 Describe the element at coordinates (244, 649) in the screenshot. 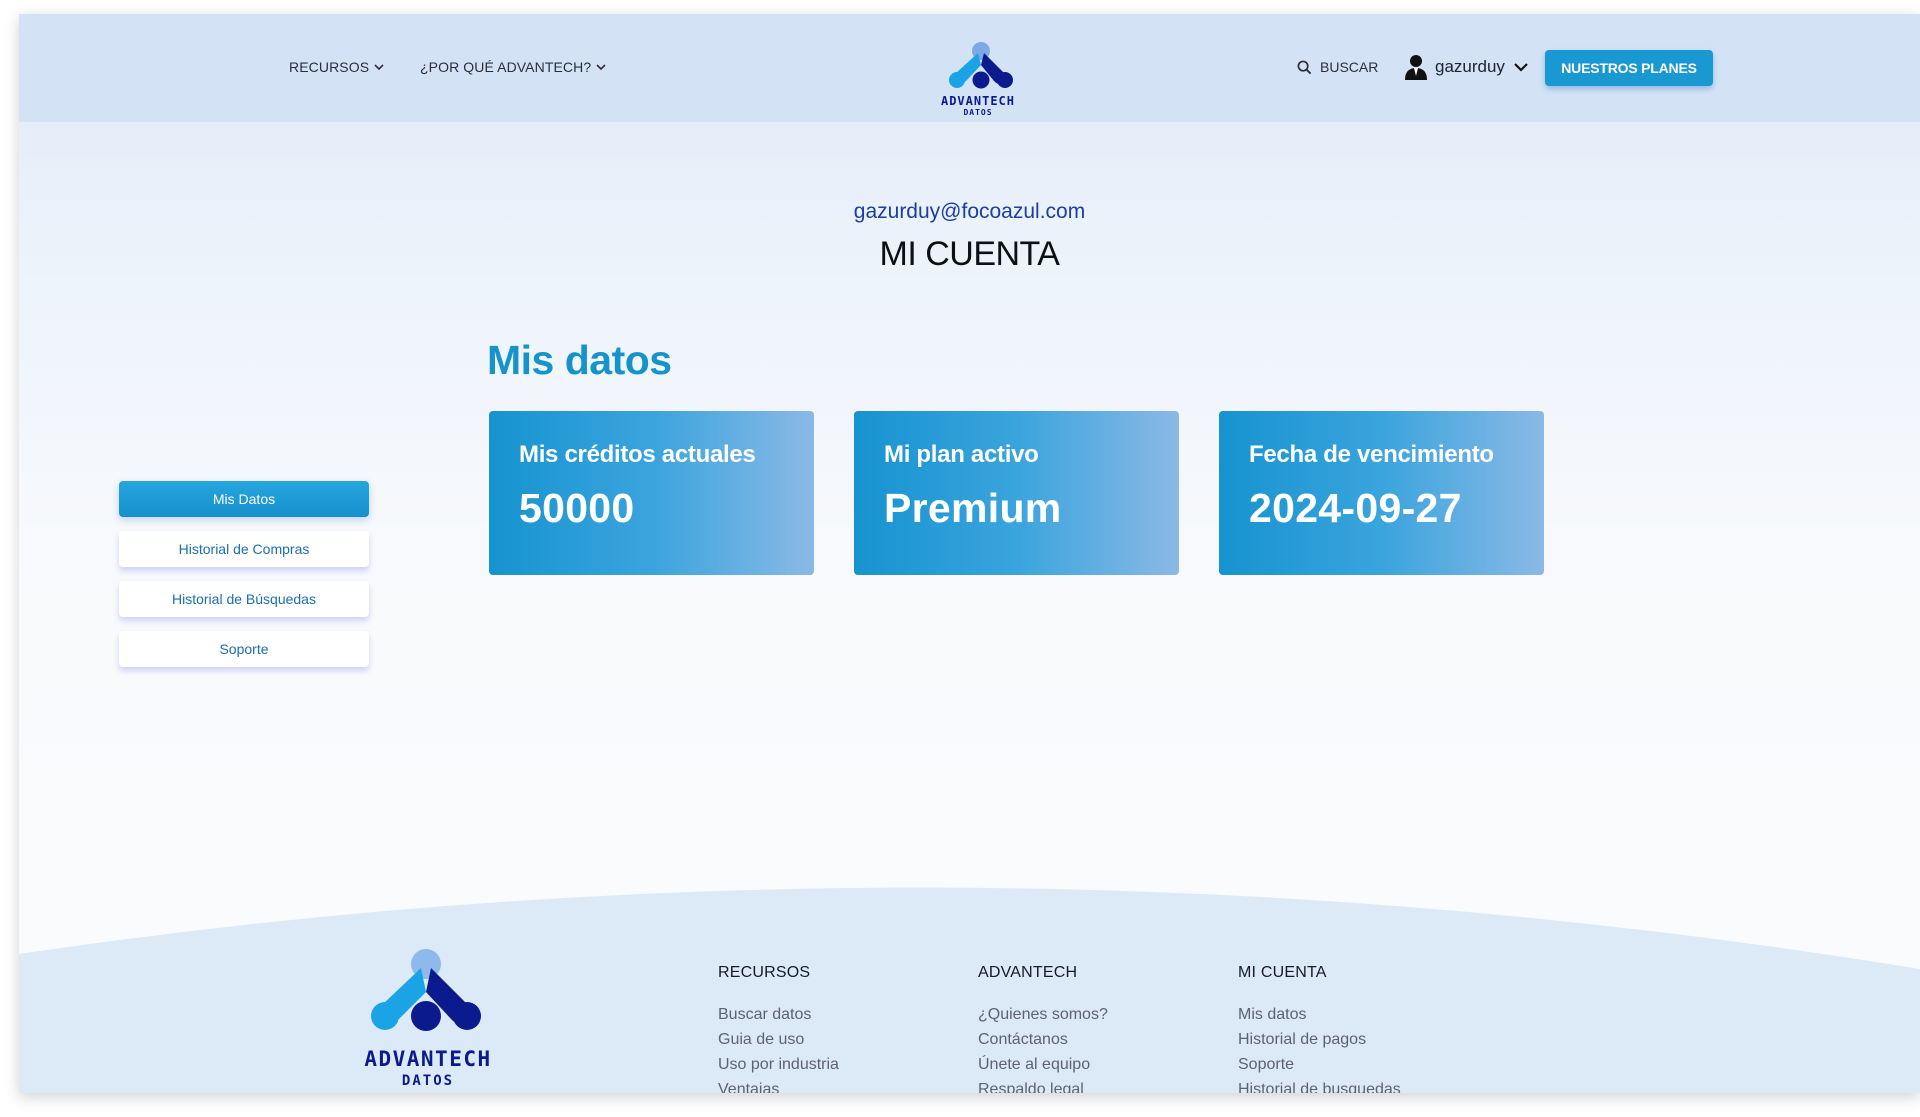

I see `side-menu-soporte: Soporte` at that location.